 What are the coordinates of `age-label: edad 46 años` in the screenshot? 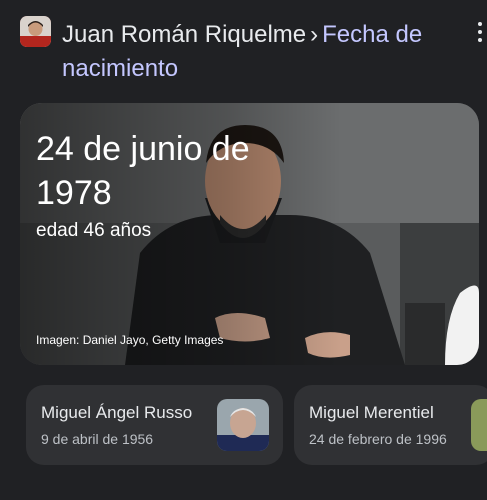 It's located at (94, 230).